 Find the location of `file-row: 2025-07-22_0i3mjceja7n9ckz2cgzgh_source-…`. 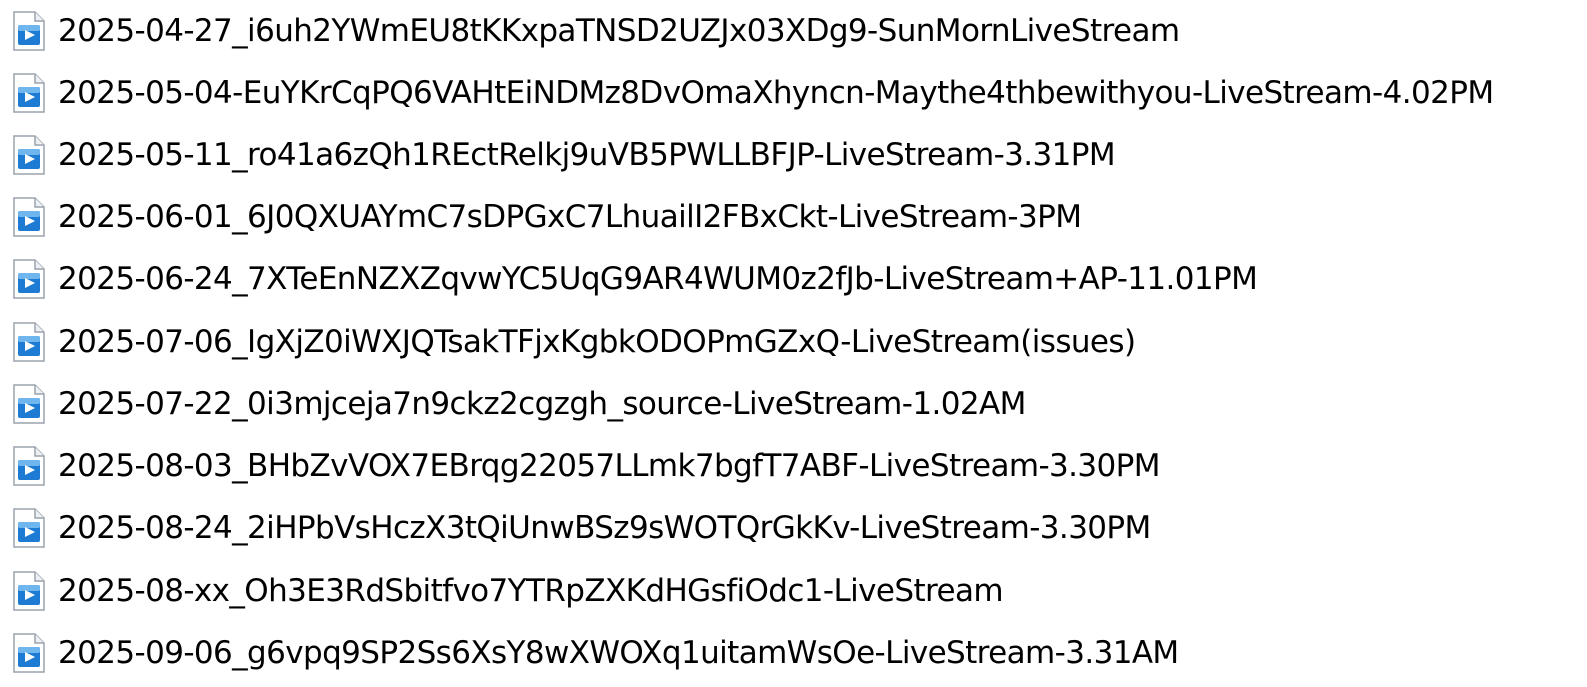

file-row: 2025-07-22_0i3mjceja7n9ckz2cgzgh_source-… is located at coordinates (793, 404).